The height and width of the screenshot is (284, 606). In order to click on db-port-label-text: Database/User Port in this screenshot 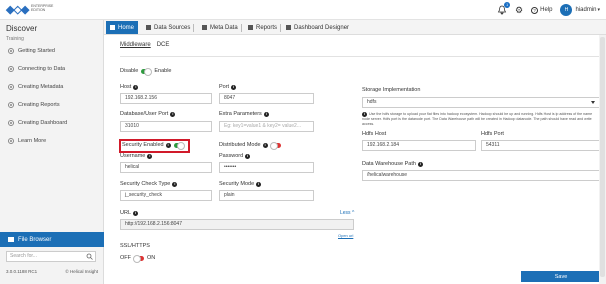, I will do `click(144, 114)`.